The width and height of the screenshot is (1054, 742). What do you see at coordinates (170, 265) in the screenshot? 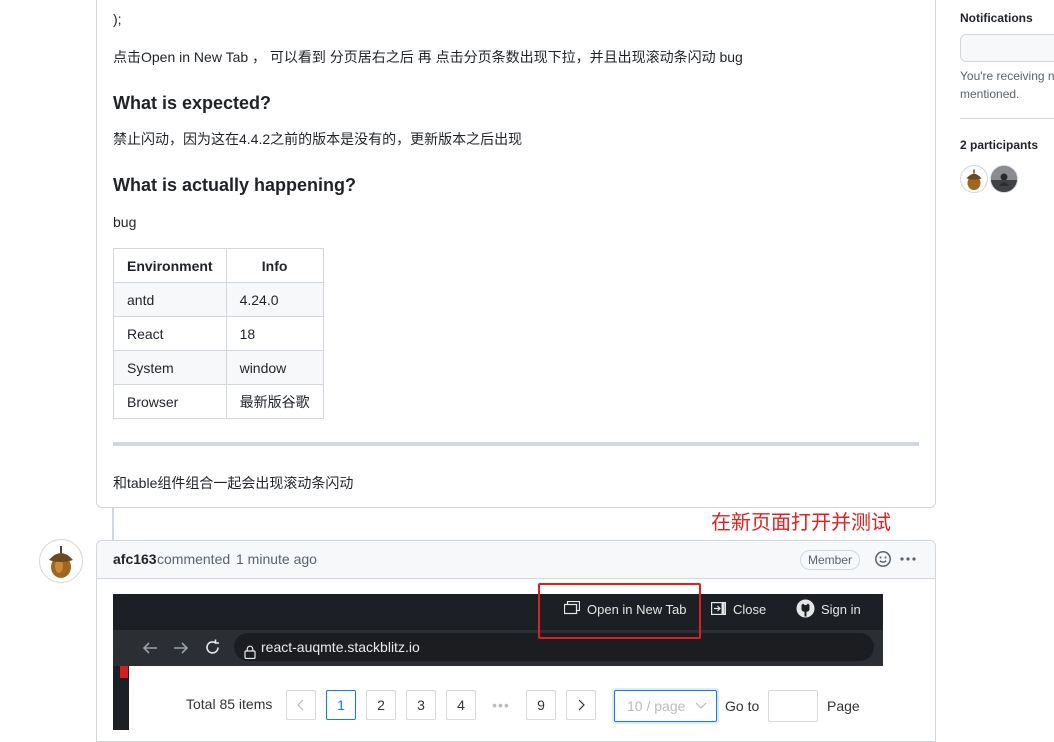
I see `table-header-environment: Environment` at bounding box center [170, 265].